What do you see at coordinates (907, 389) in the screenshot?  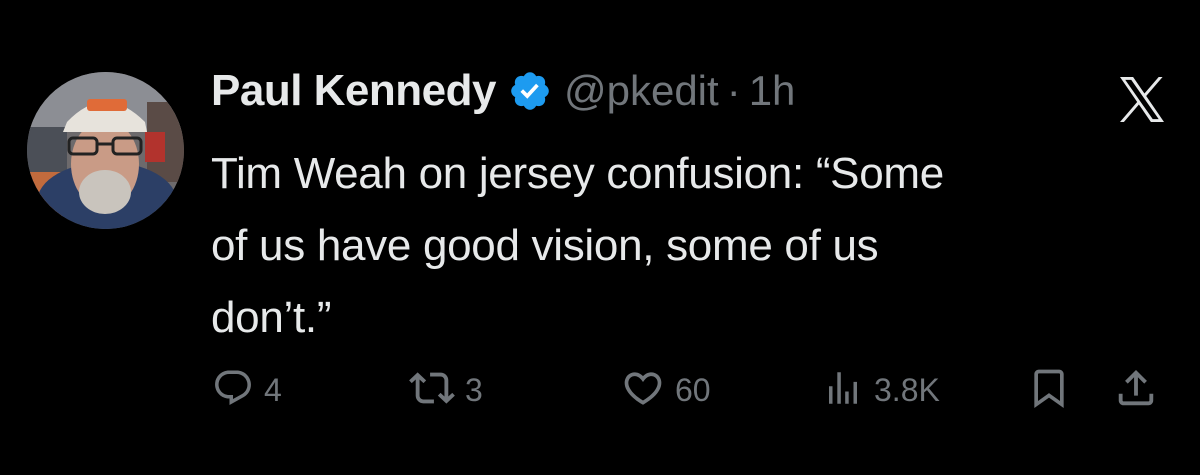 I see `view-count: 3.8K` at bounding box center [907, 389].